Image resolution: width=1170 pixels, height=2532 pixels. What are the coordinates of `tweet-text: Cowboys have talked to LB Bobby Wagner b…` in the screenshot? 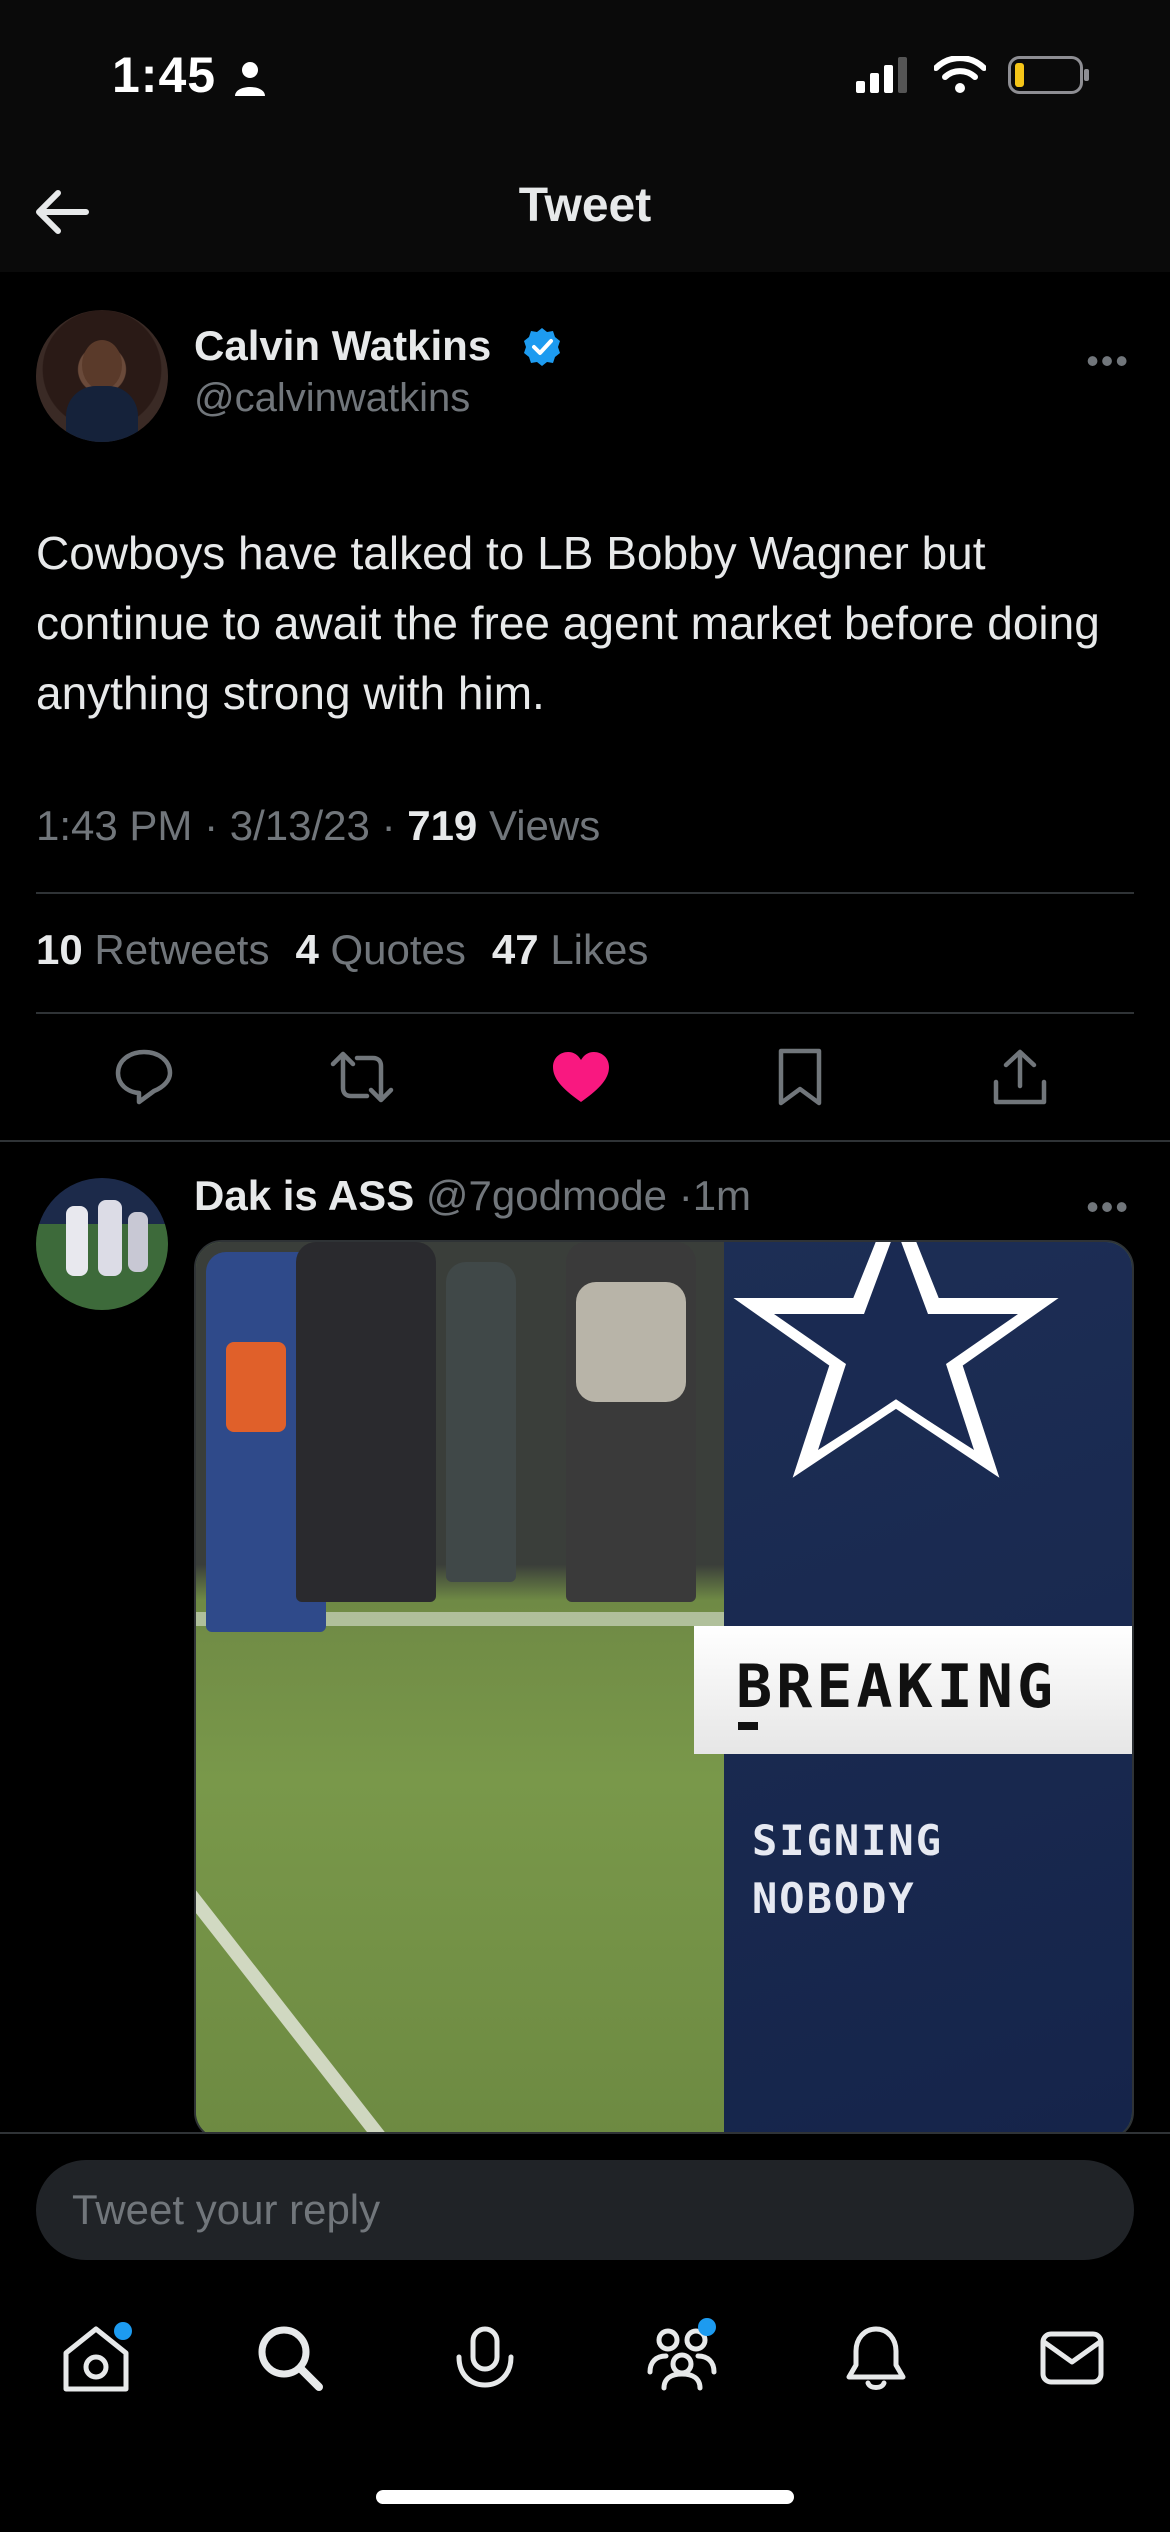 It's located at (568, 623).